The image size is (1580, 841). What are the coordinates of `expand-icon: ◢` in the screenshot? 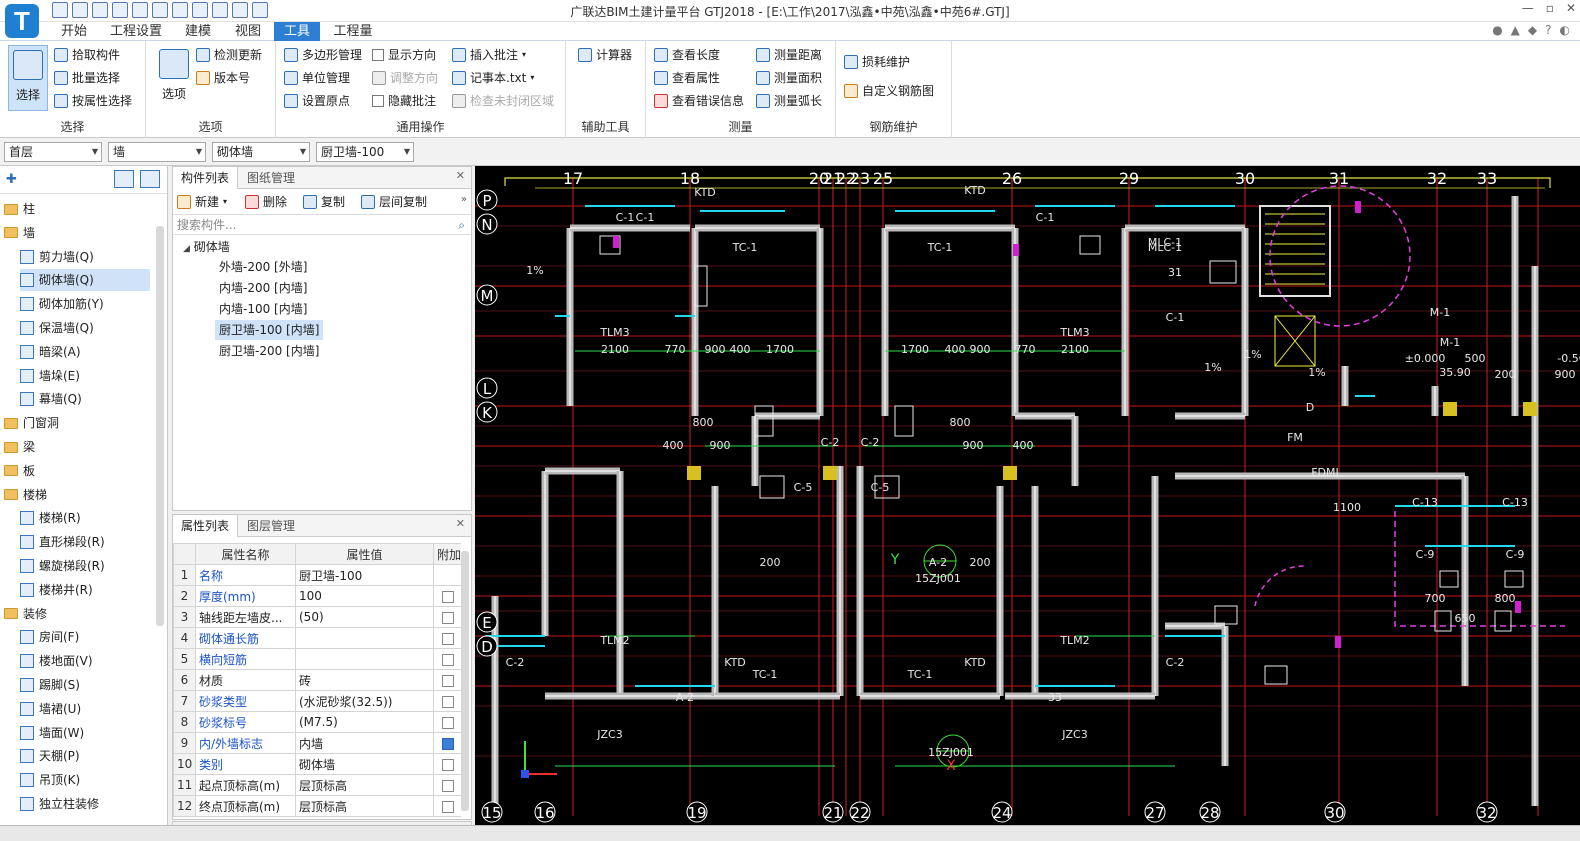 It's located at (186, 249).